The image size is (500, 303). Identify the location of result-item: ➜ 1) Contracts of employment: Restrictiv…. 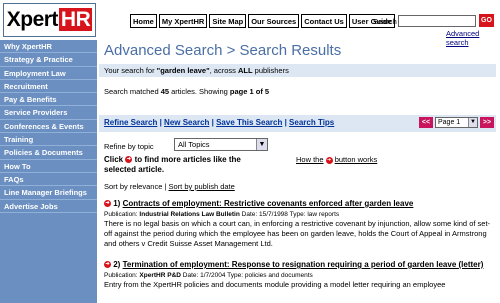
(297, 223).